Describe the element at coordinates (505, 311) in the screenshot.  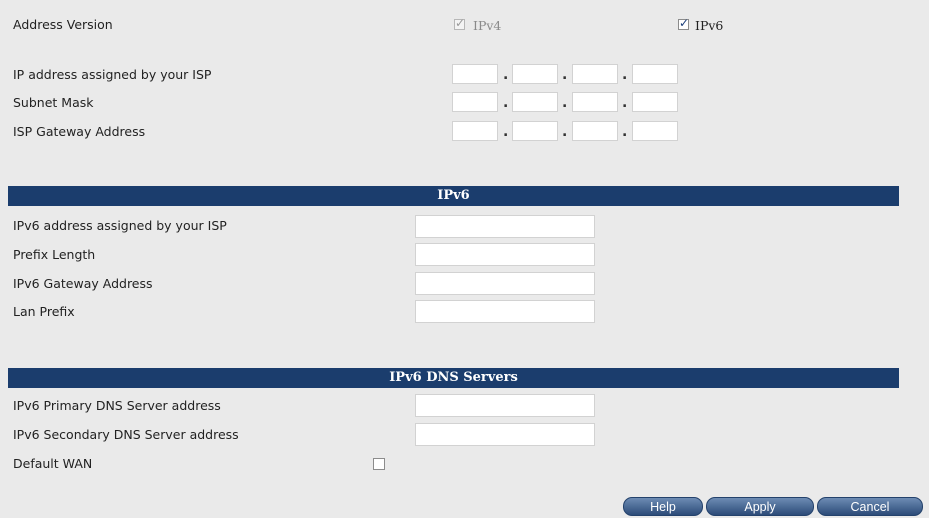
I see `lan-prefix-input` at that location.